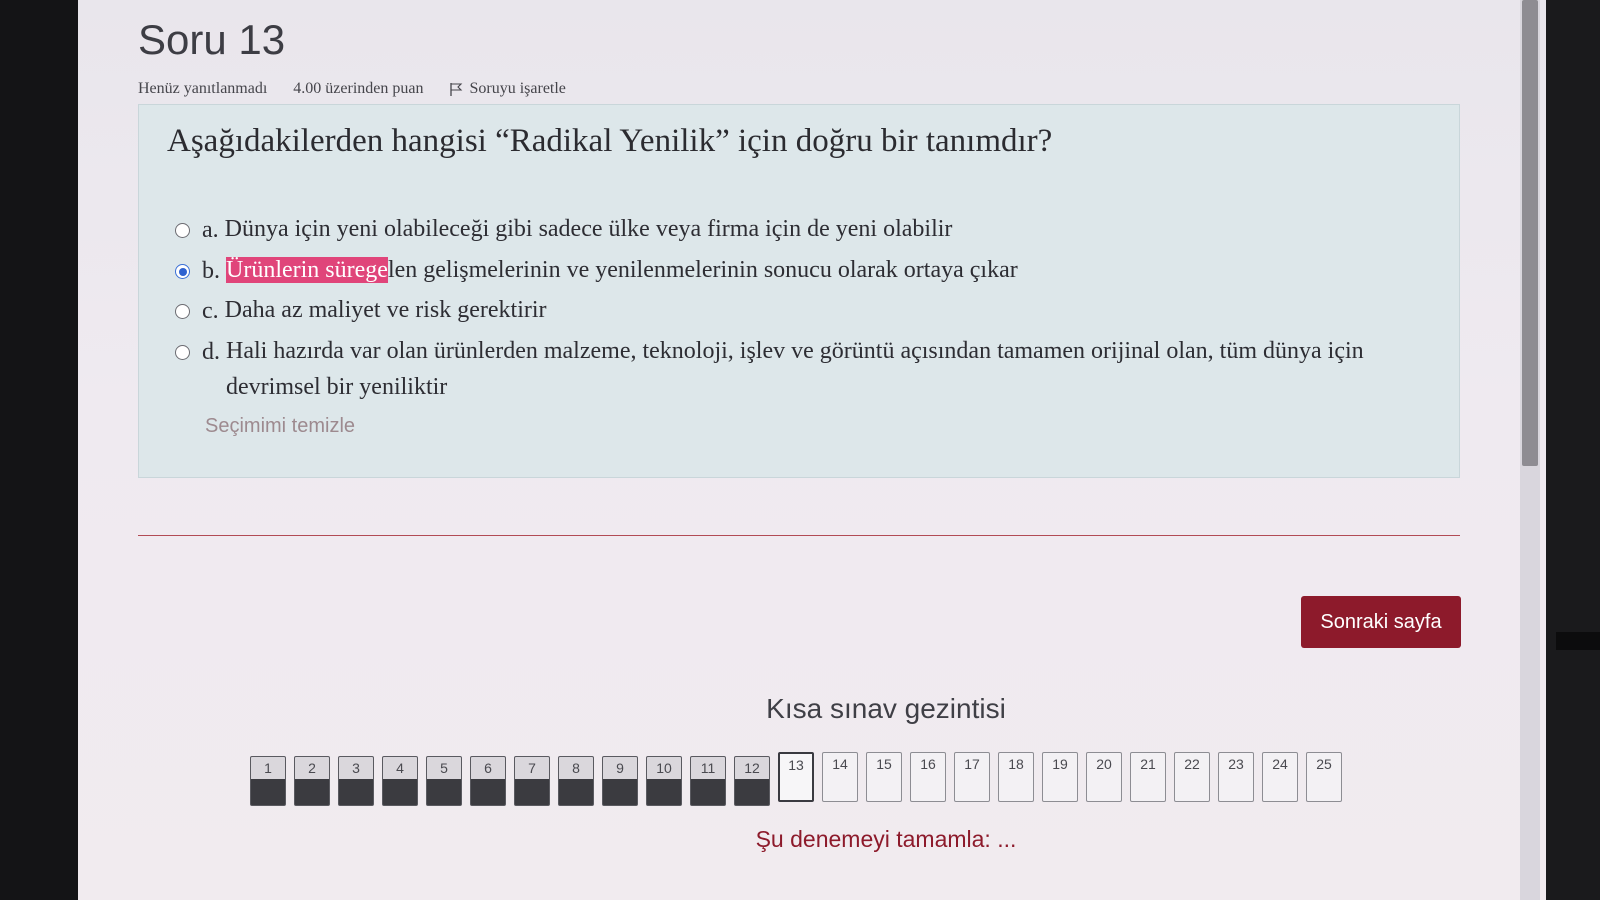  What do you see at coordinates (456, 89) in the screenshot?
I see `flag-icon` at bounding box center [456, 89].